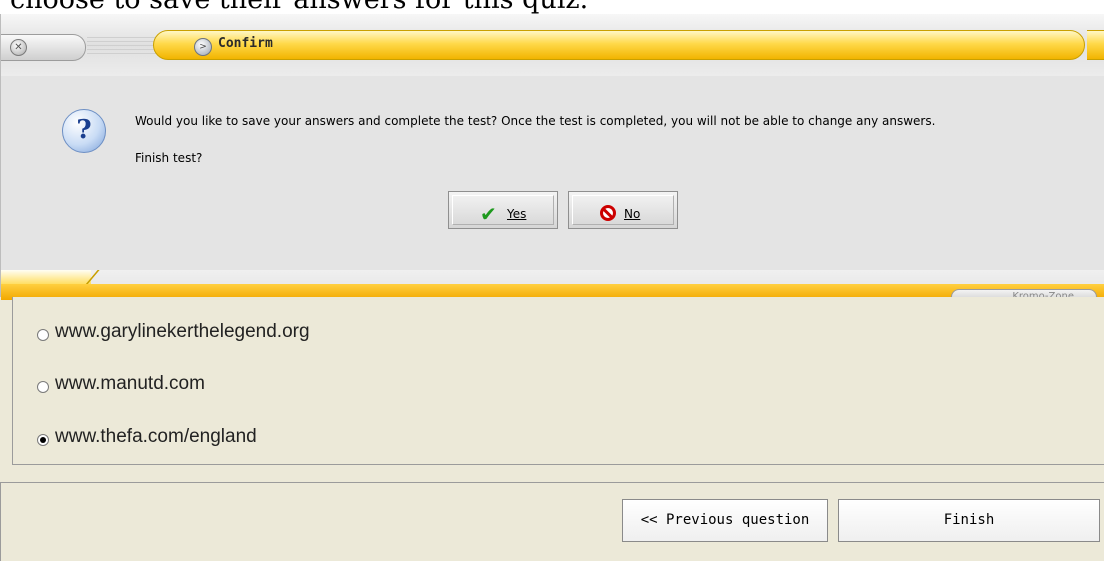  Describe the element at coordinates (619, 45) in the screenshot. I see `dialog-title-bar: > Confirm` at that location.